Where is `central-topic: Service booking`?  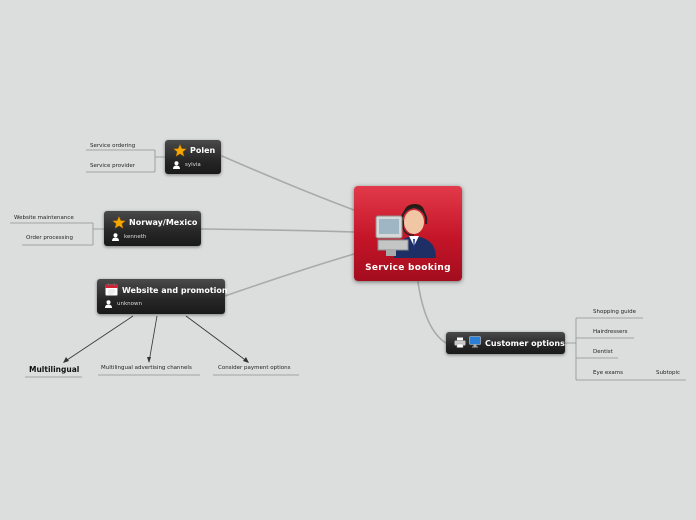
central-topic: Service booking is located at coordinates (408, 233).